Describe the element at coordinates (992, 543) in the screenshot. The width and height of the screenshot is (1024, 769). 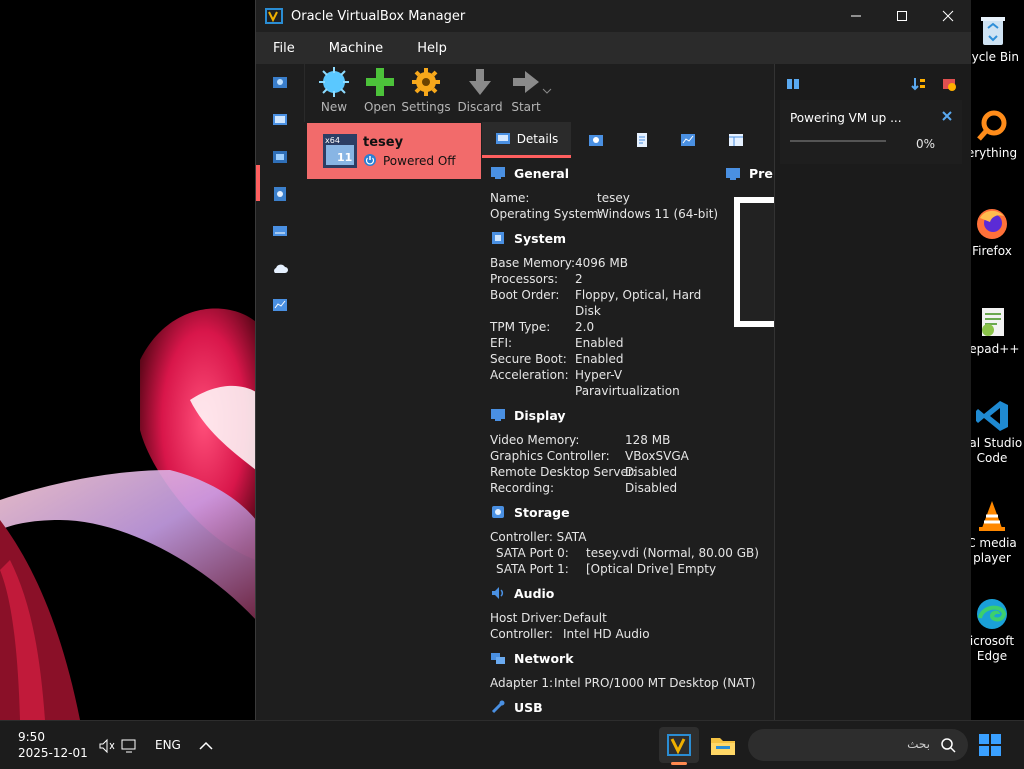
I see `desktop-icon-label: C media` at that location.